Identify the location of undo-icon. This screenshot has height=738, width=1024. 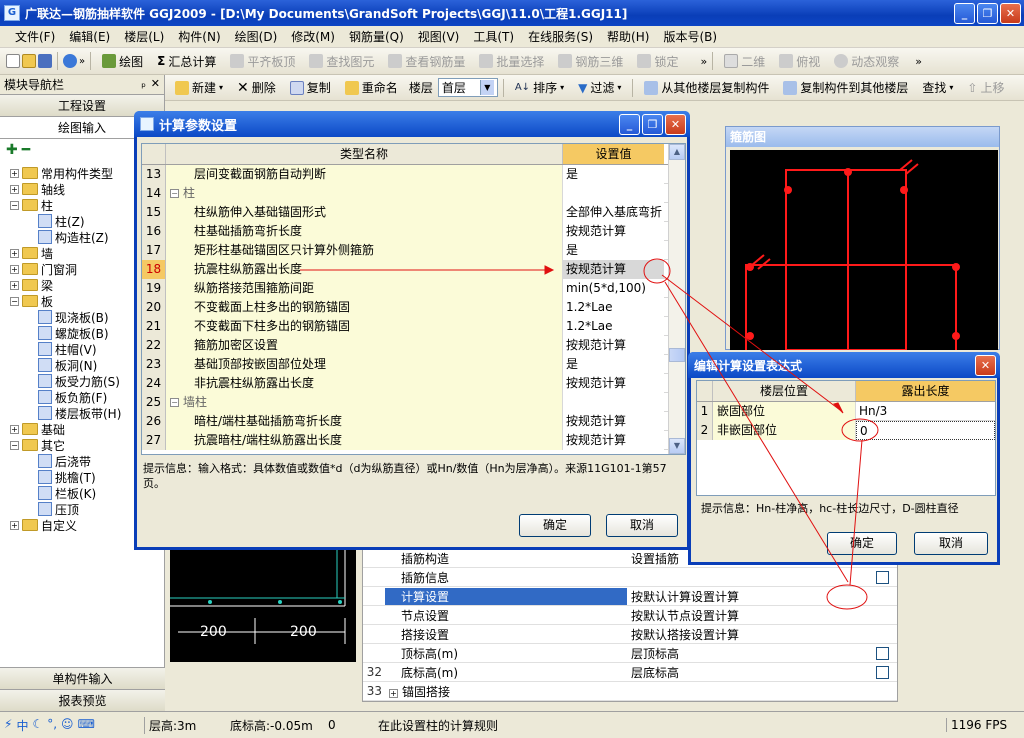
(70, 61).